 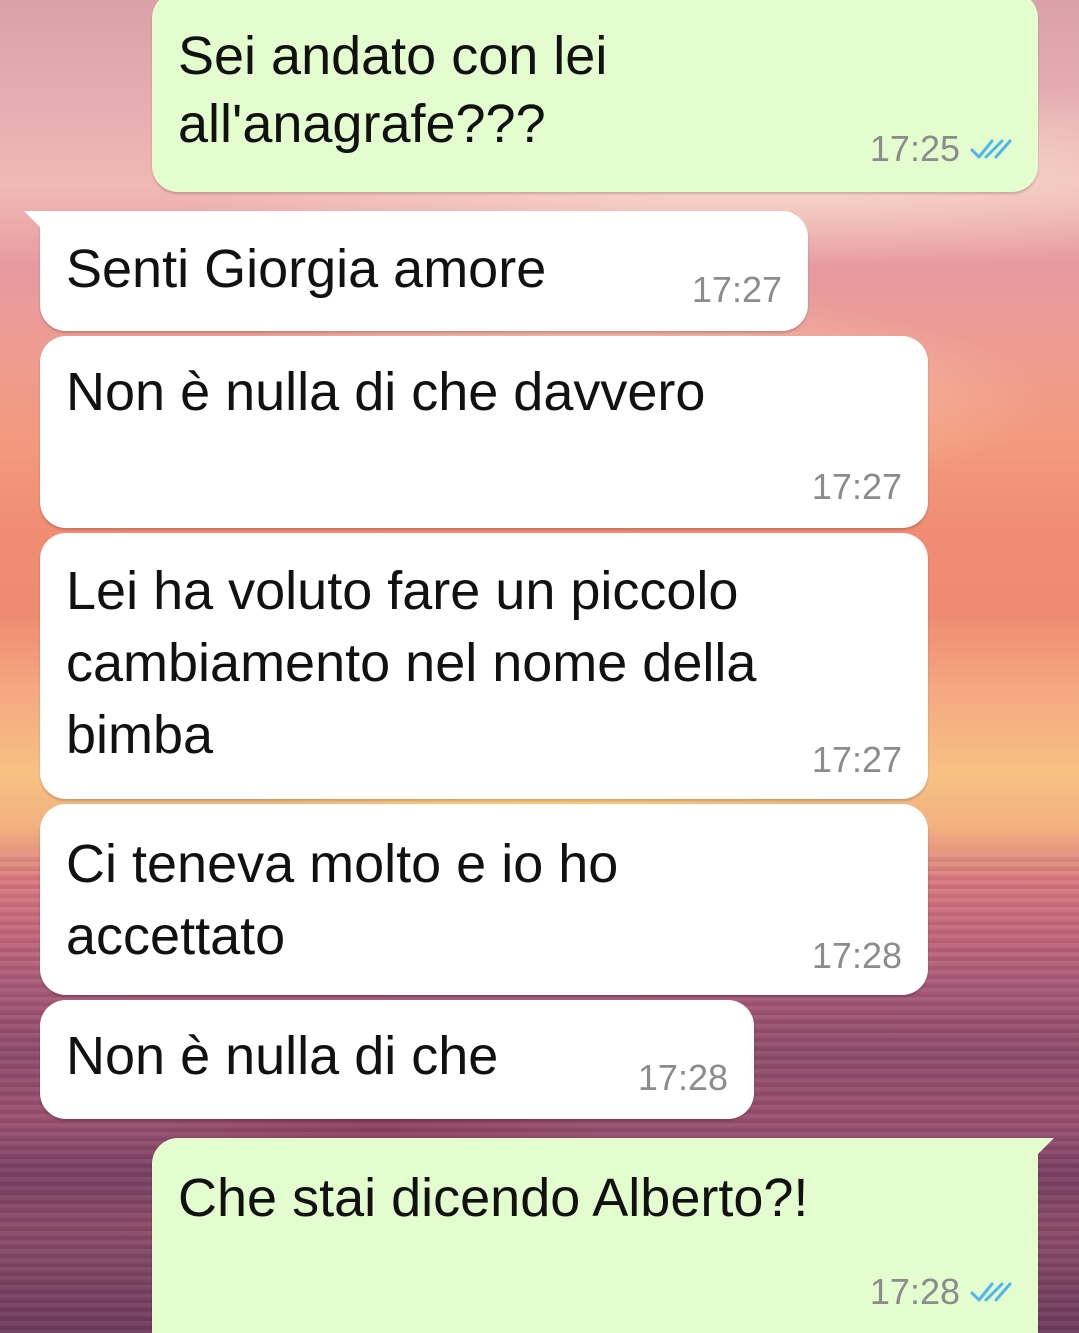 I want to click on message-bubble-incoming: Non è nulla di che 17:28, so click(x=397, y=1059).